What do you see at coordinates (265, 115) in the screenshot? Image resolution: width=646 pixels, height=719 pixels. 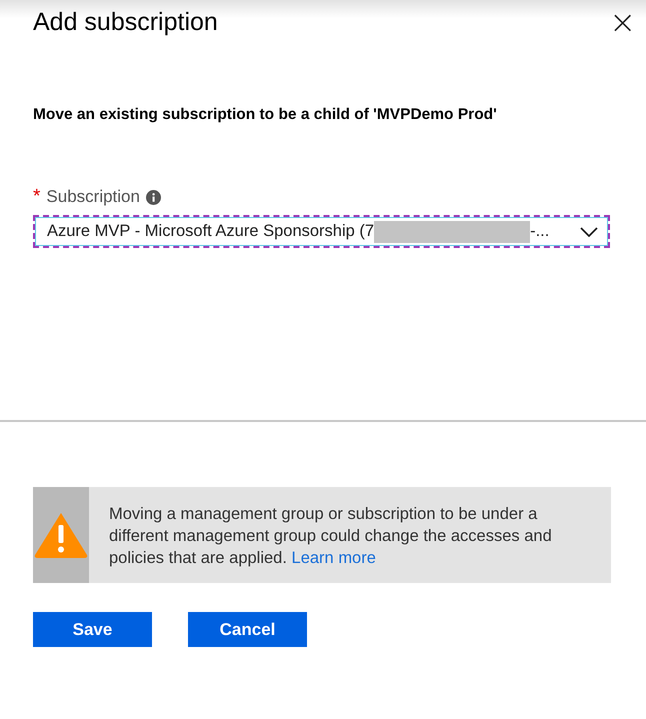 I see `instruction-text: Move an existing subscription to be a child of 'MVPDemo Prod'` at bounding box center [265, 115].